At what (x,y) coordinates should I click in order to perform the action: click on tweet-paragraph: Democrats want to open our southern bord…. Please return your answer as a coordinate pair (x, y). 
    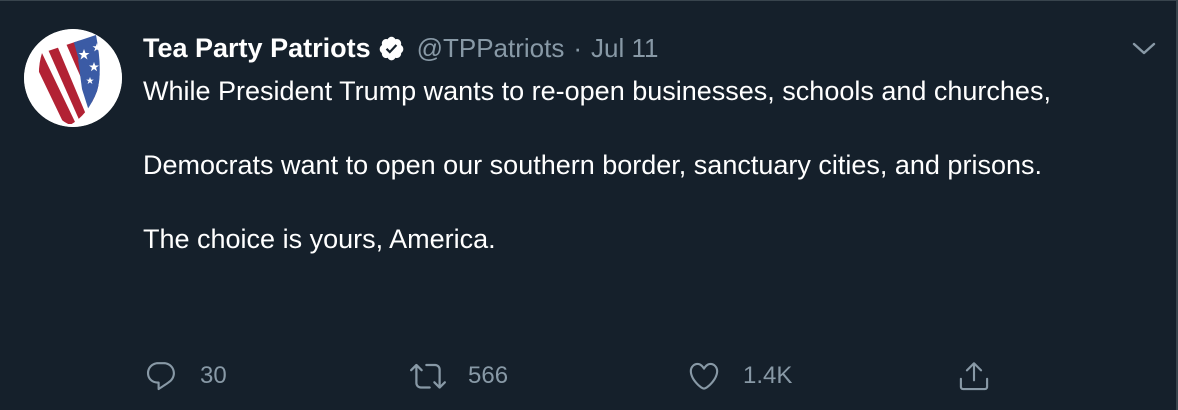
    Looking at the image, I should click on (592, 165).